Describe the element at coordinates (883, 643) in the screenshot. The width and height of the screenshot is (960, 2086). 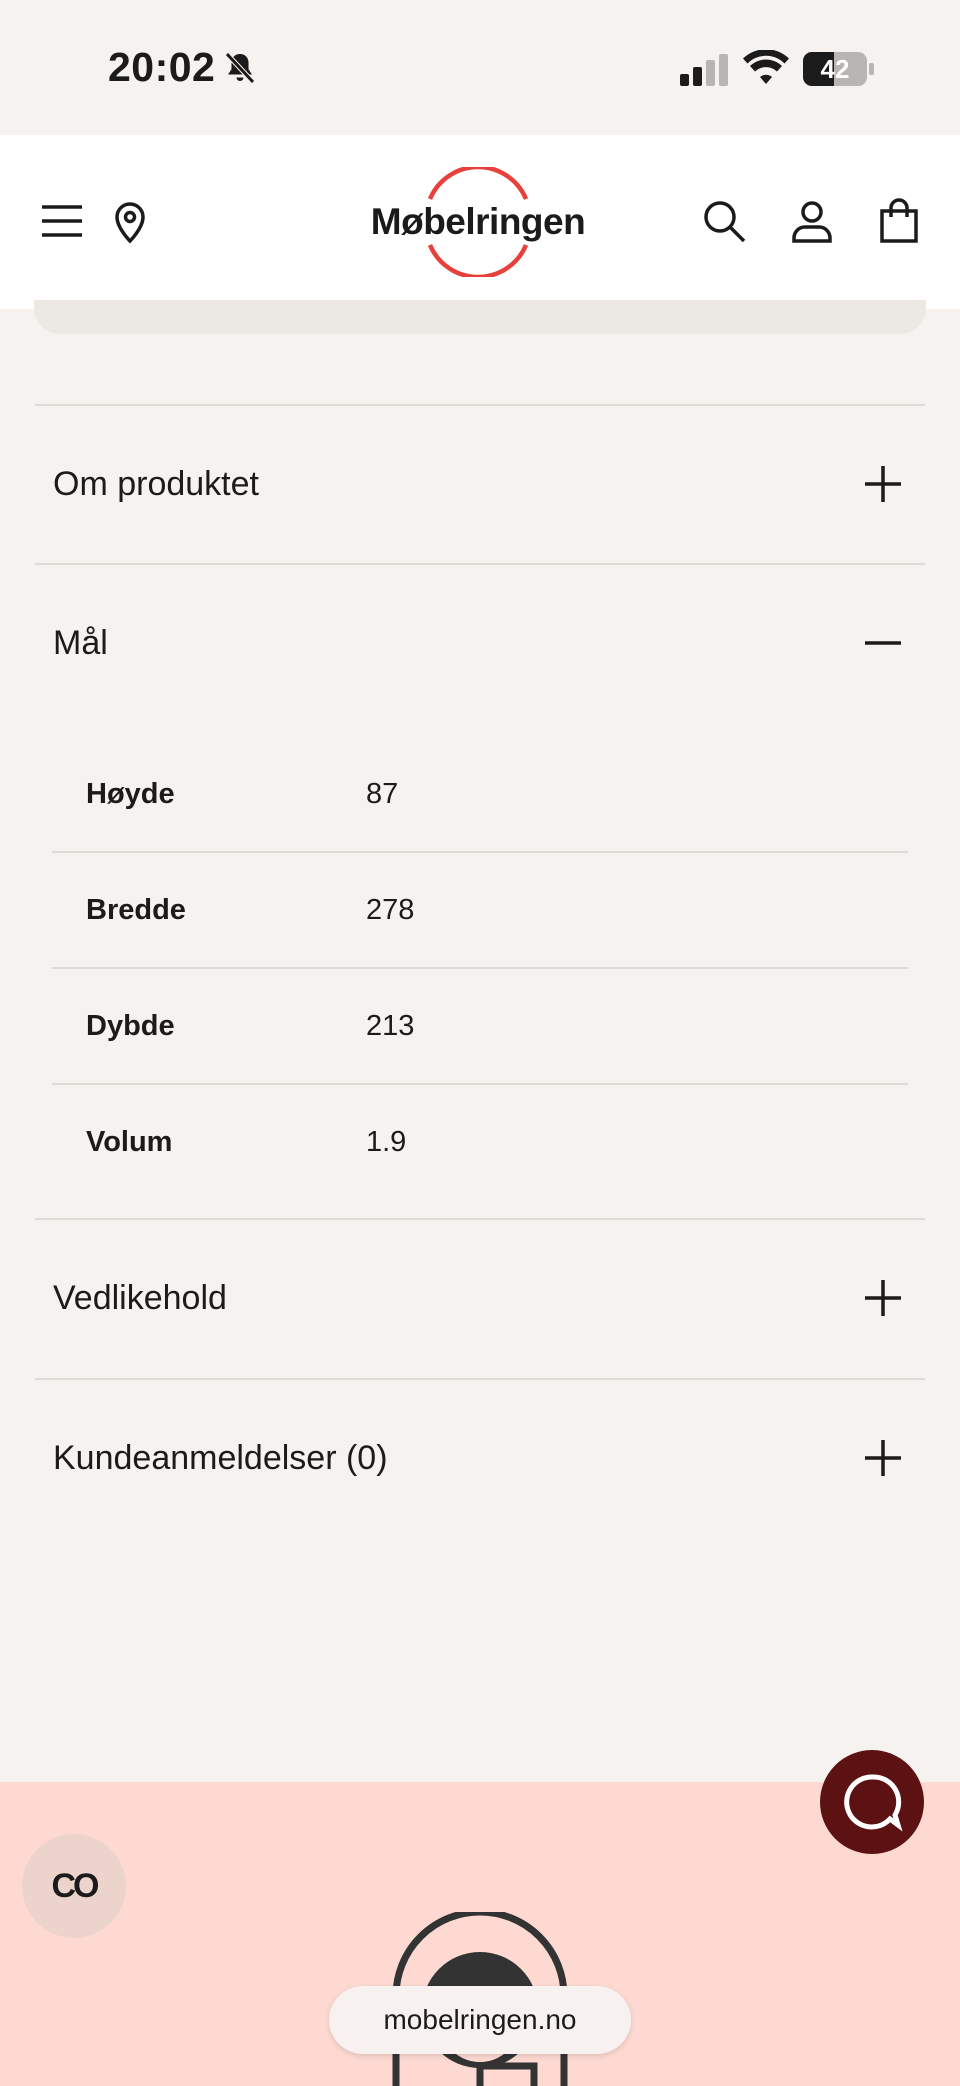
I see `minus-icon` at that location.